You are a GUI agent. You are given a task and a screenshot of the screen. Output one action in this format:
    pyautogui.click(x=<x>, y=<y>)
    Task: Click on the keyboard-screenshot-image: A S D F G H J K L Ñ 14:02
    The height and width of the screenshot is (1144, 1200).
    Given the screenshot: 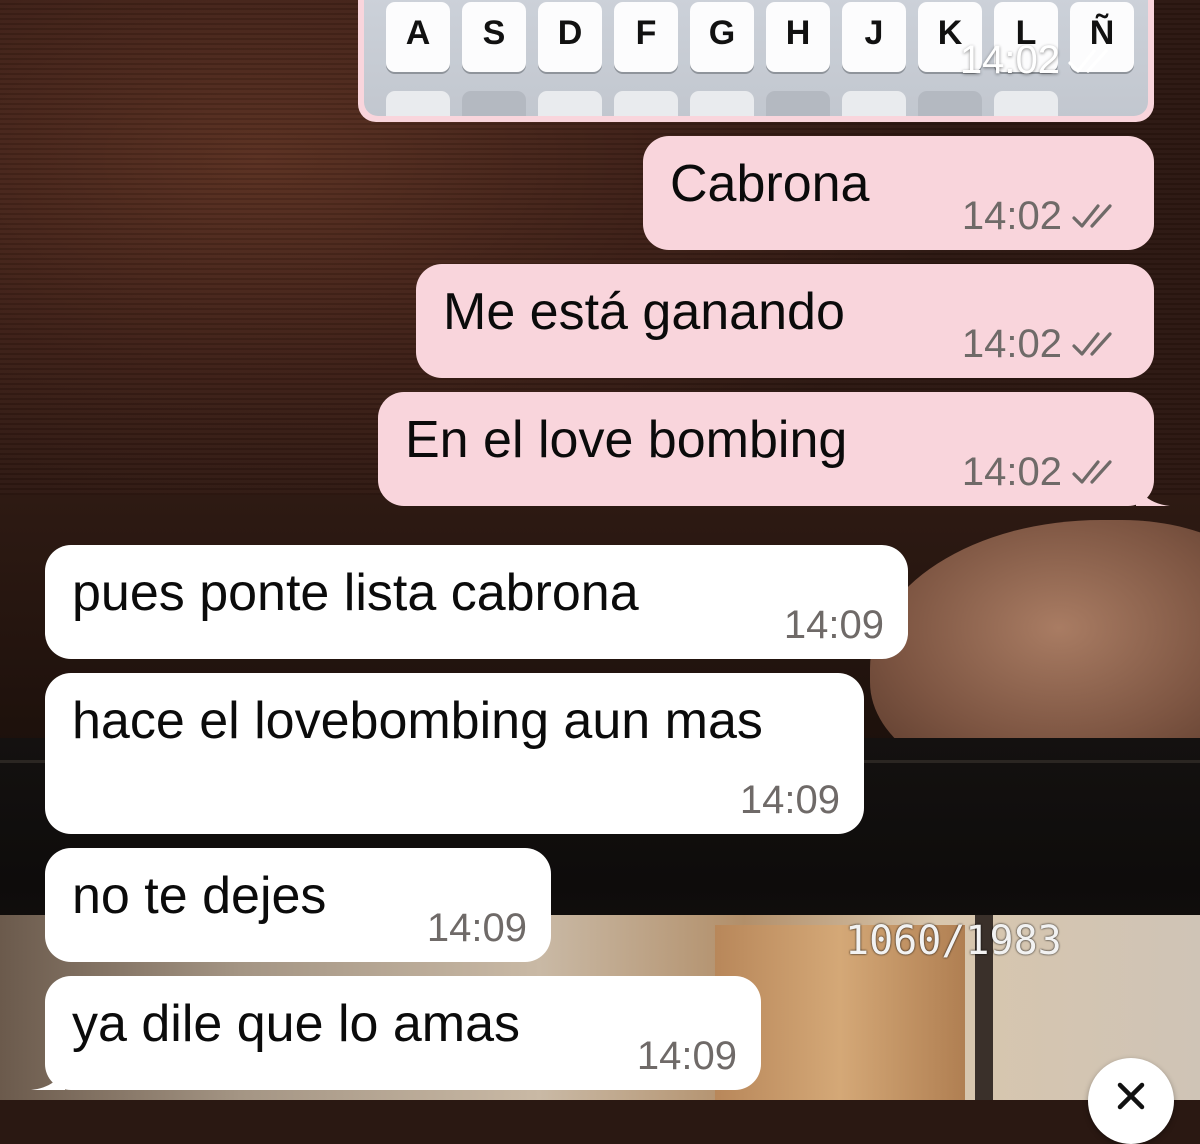 What is the action you would take?
    pyautogui.click(x=756, y=58)
    